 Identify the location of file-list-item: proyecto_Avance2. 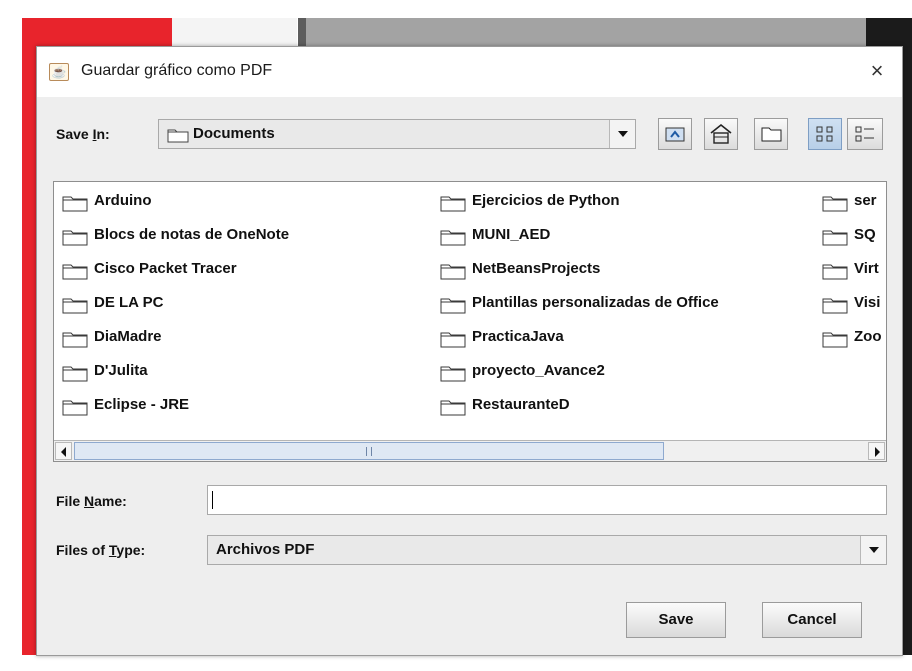
(626, 373).